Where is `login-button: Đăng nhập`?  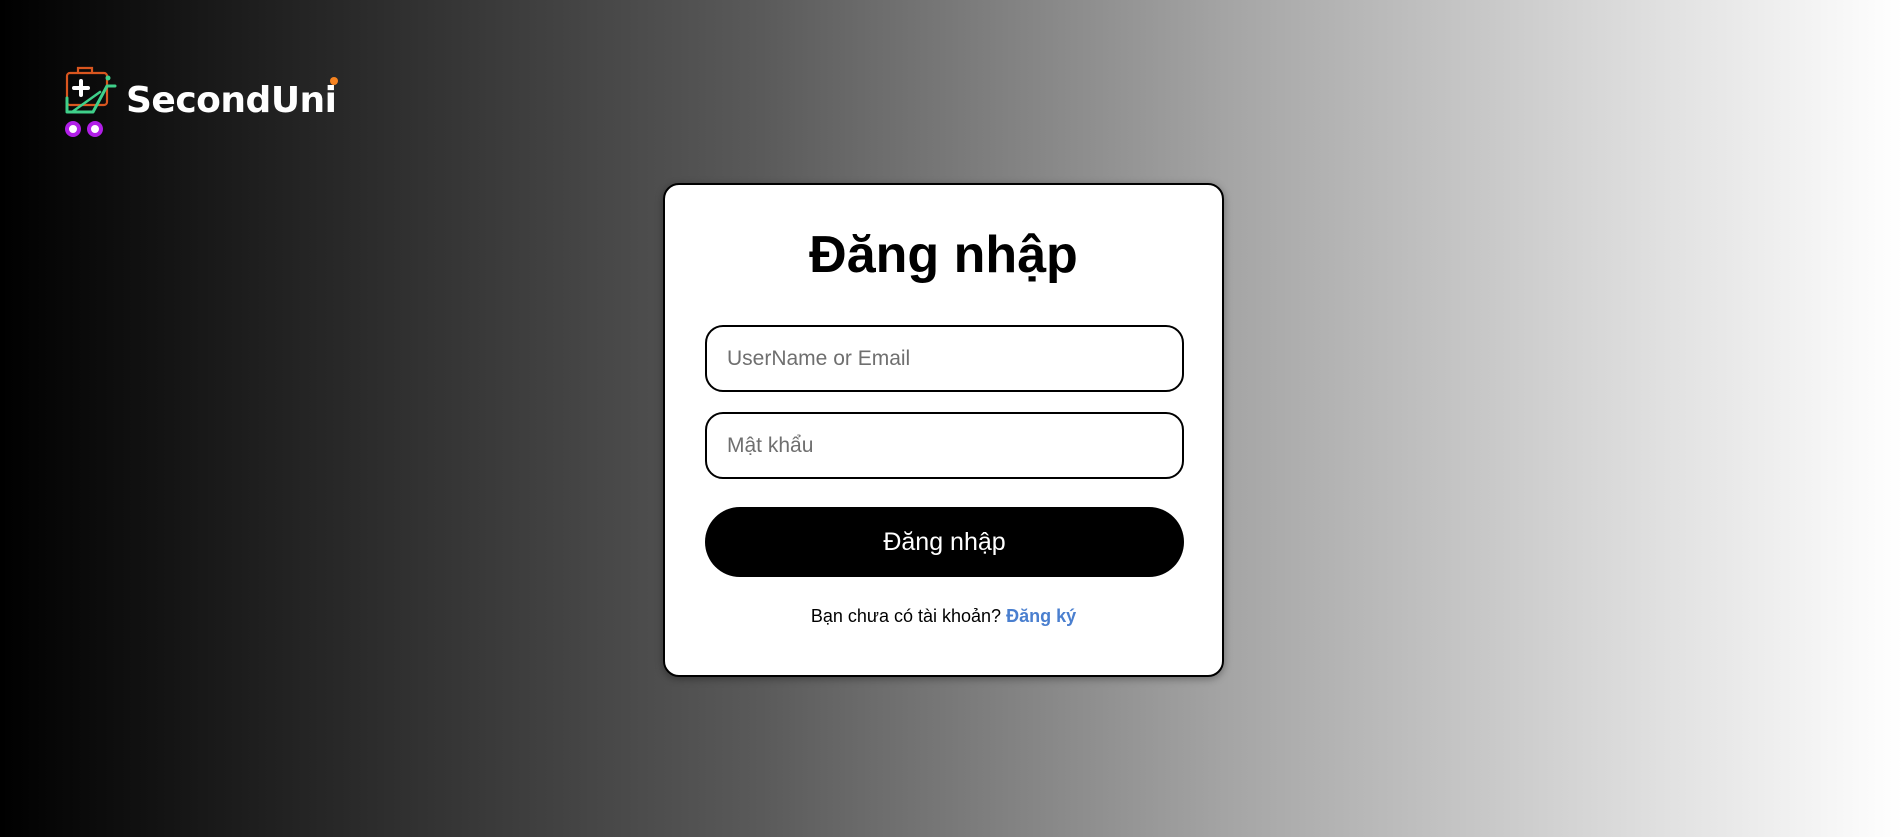
login-button: Đăng nhập is located at coordinates (944, 542).